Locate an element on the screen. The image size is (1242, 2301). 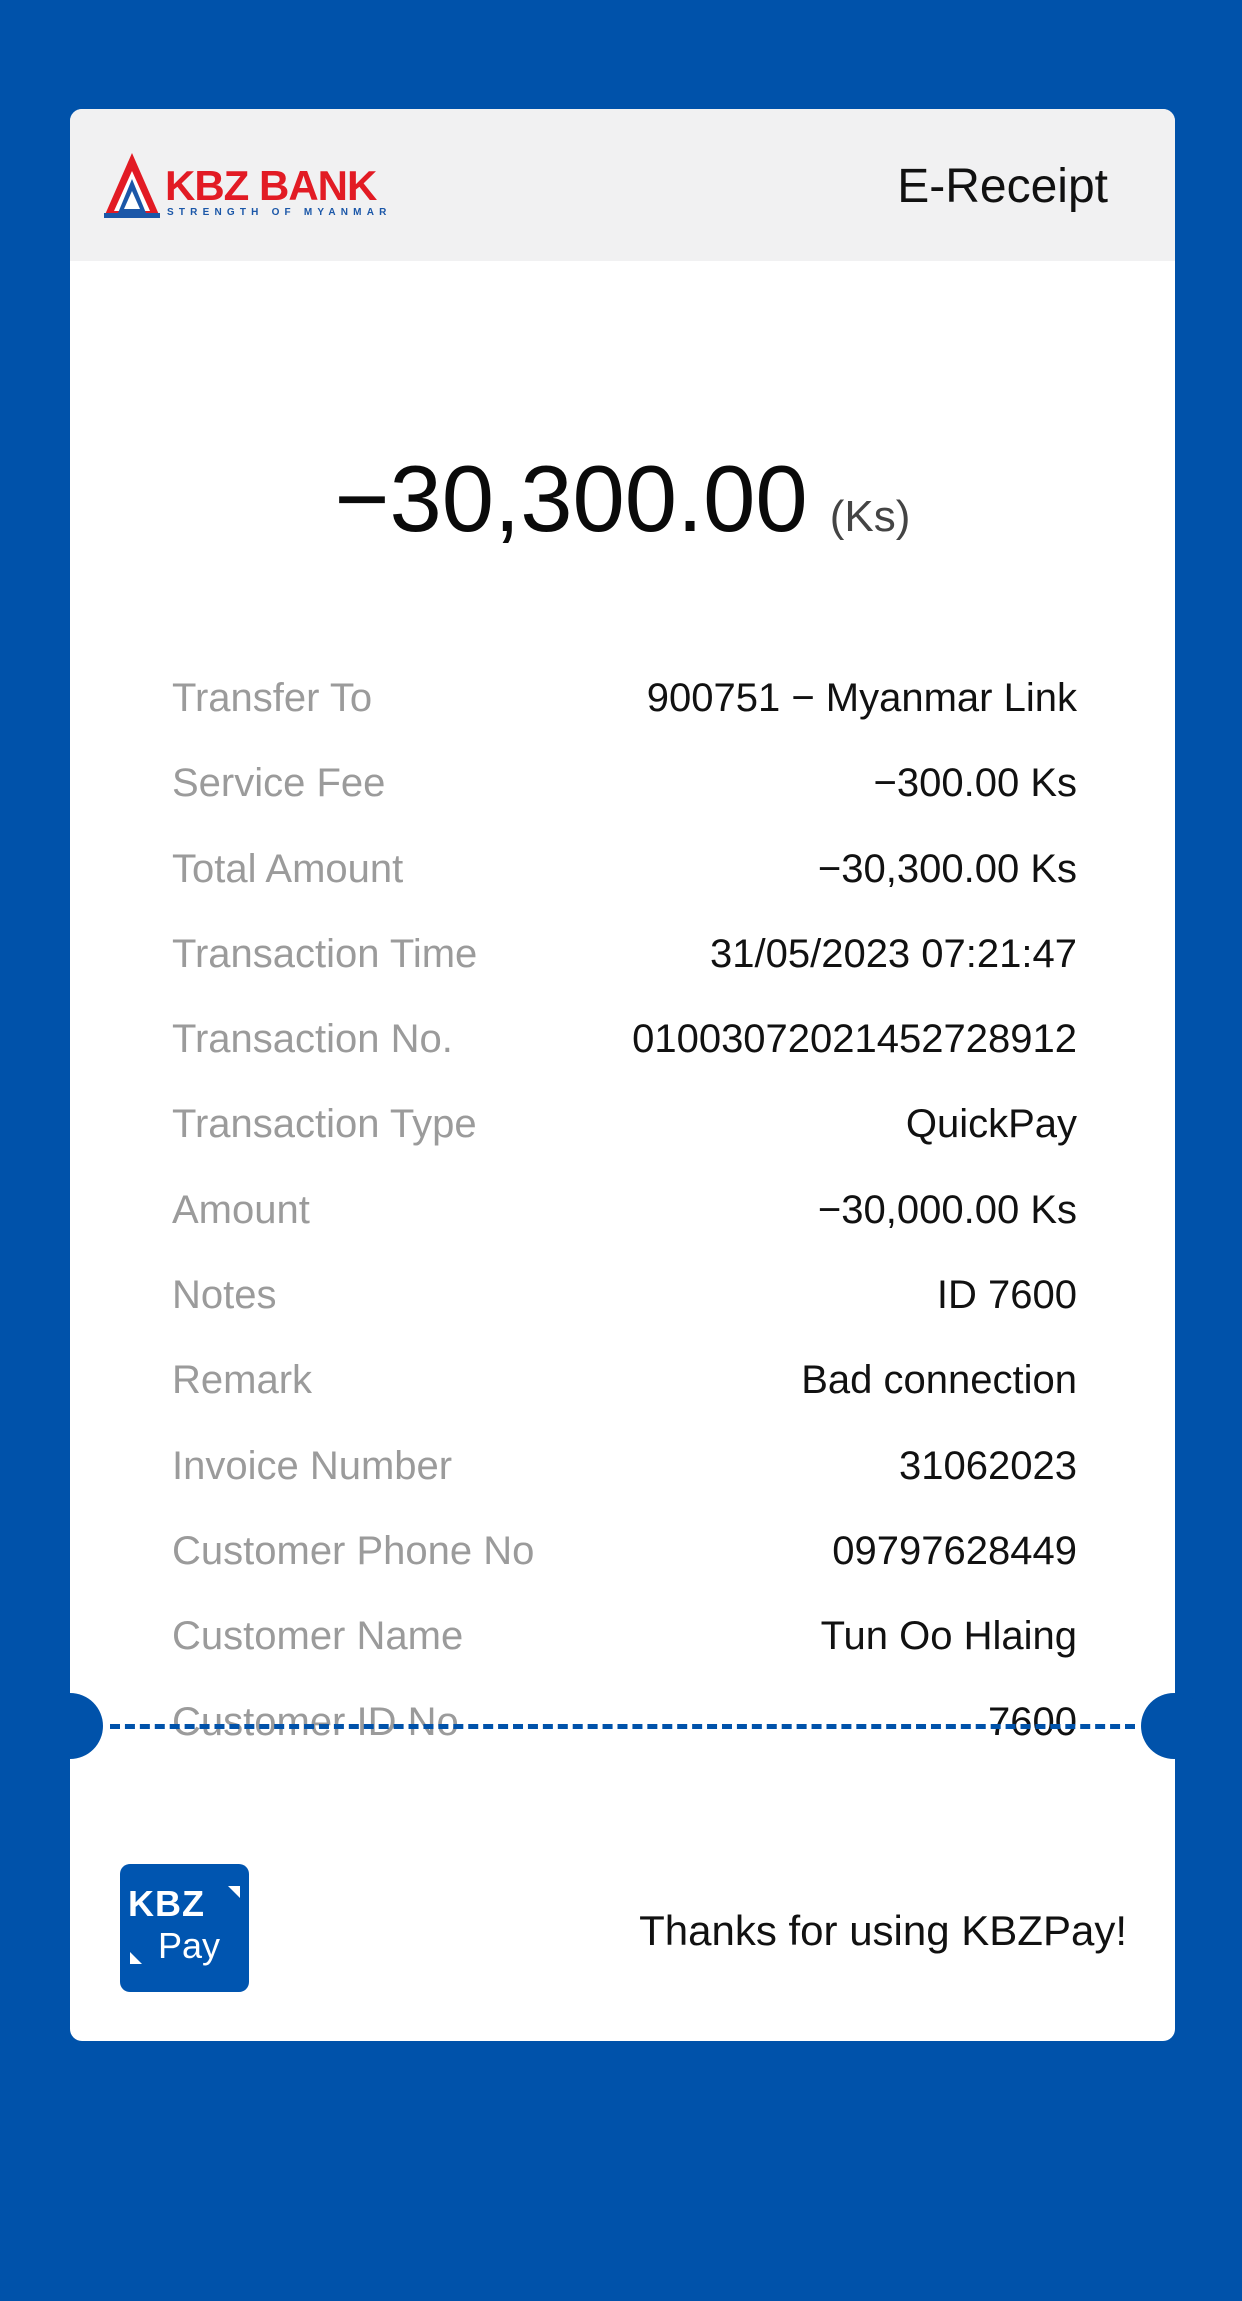
detail-label: Total Amount is located at coordinates (288, 868).